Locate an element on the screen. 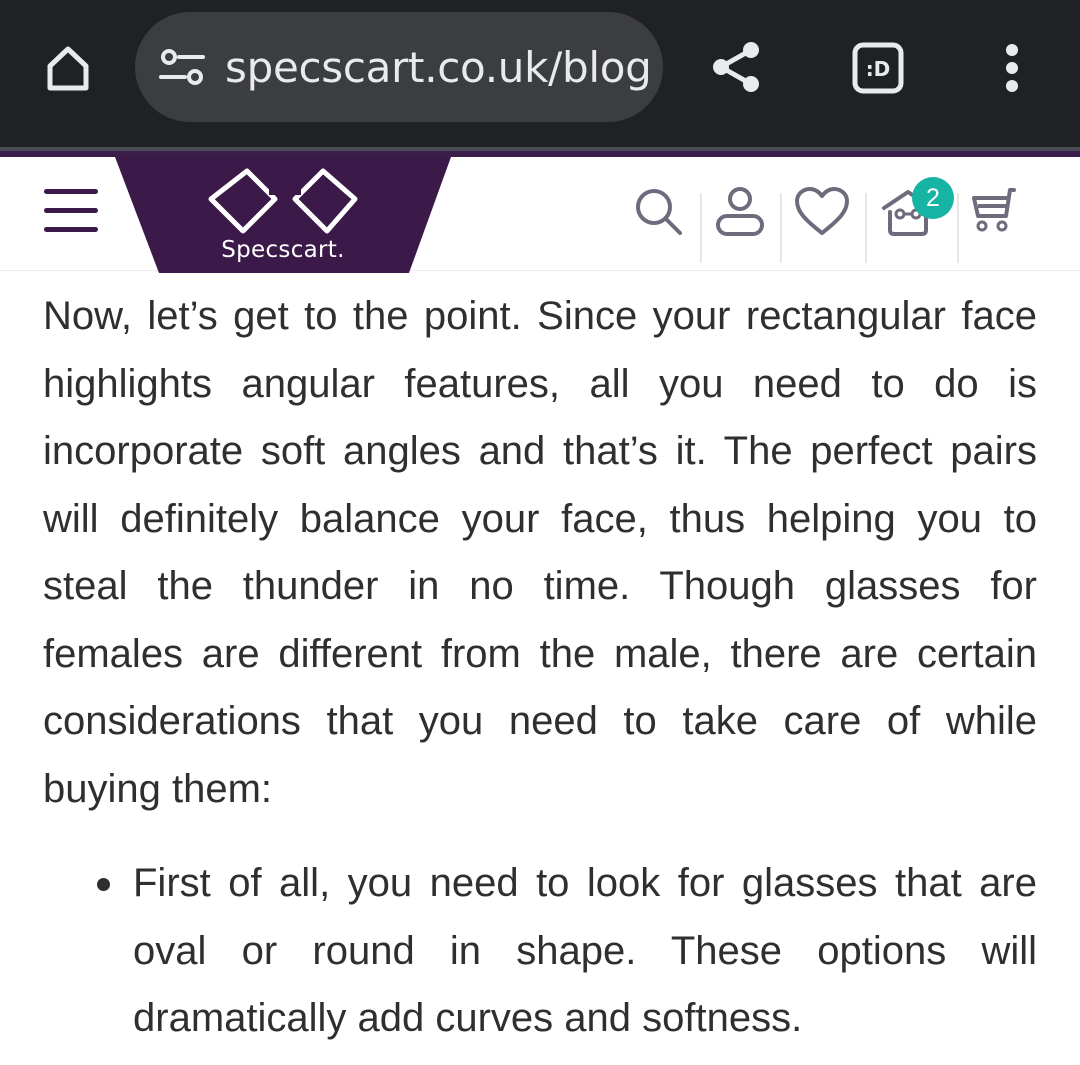  bullet-icon is located at coordinates (103, 884).